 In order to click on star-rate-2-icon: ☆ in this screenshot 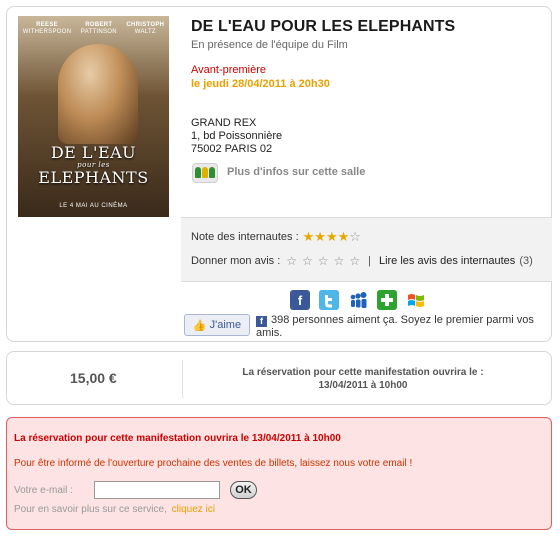, I will do `click(307, 261)`.